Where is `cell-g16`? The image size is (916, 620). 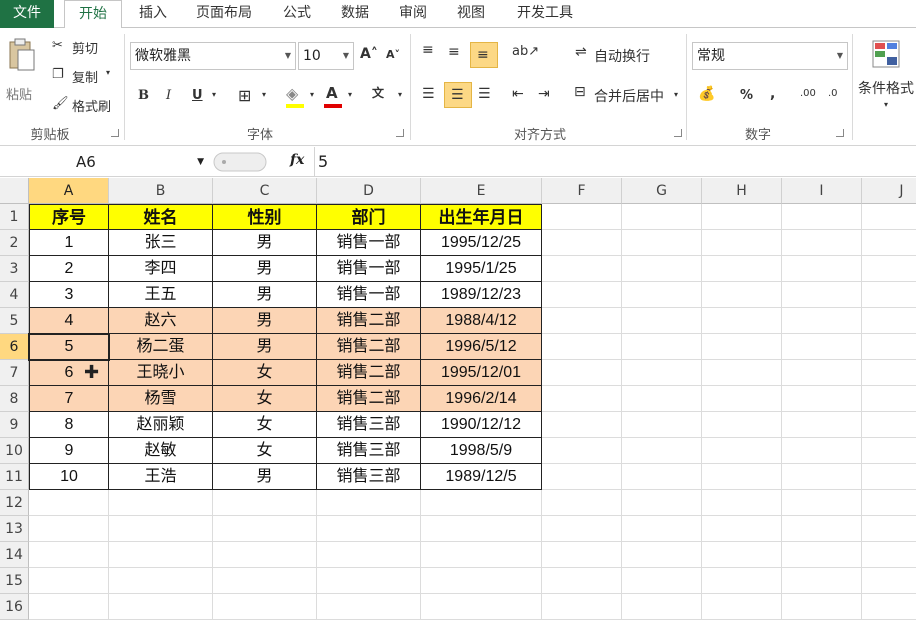
cell-g16 is located at coordinates (662, 607).